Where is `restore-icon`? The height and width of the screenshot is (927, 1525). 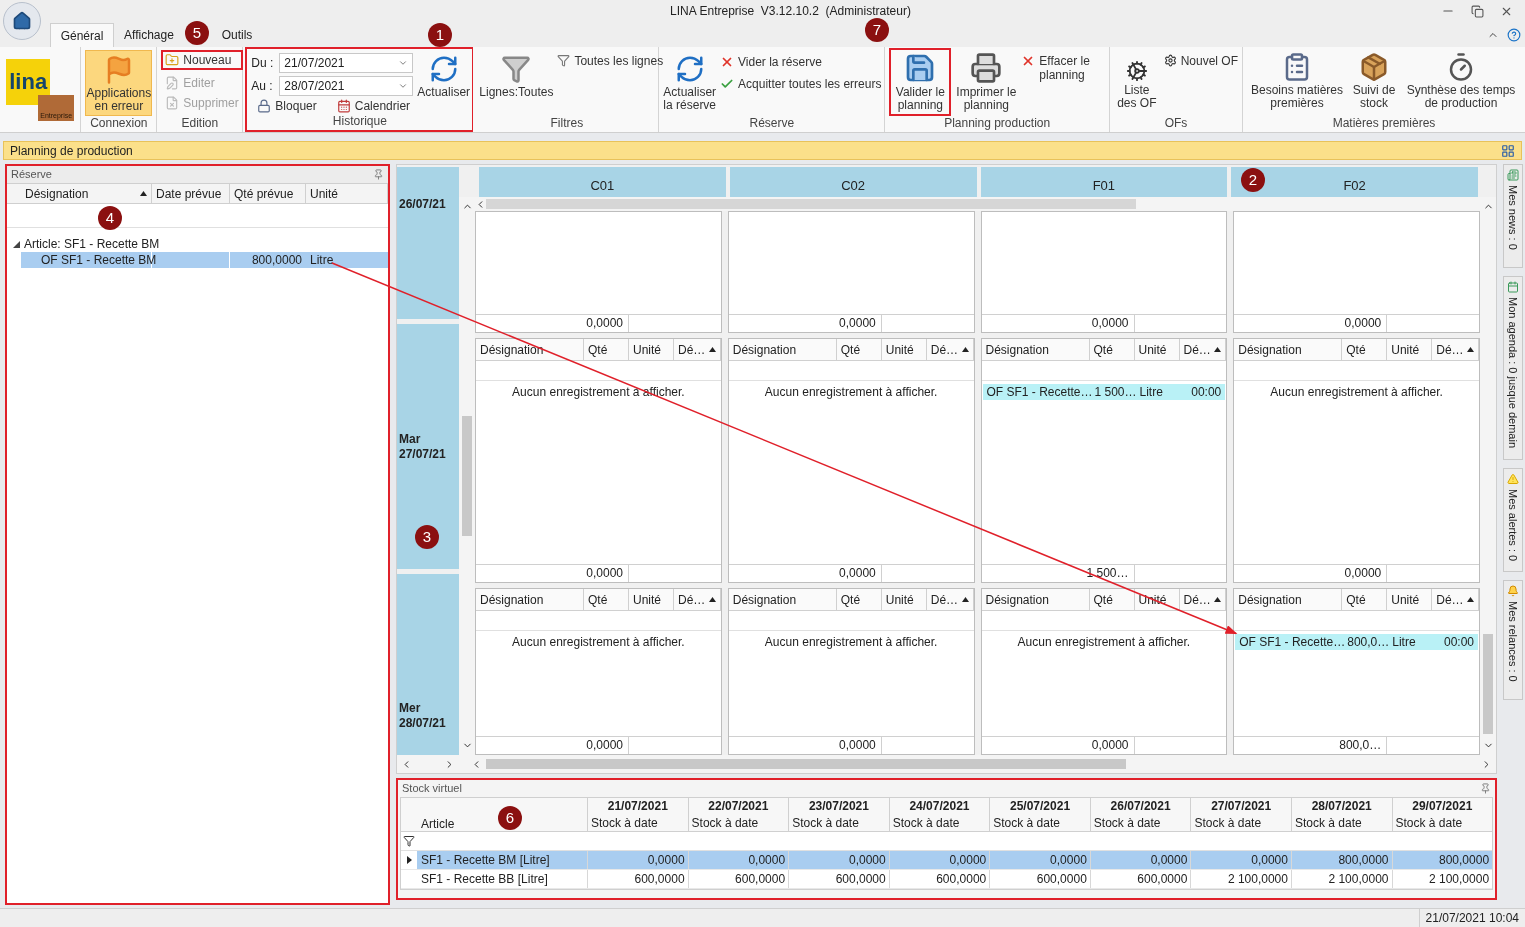 restore-icon is located at coordinates (1477, 11).